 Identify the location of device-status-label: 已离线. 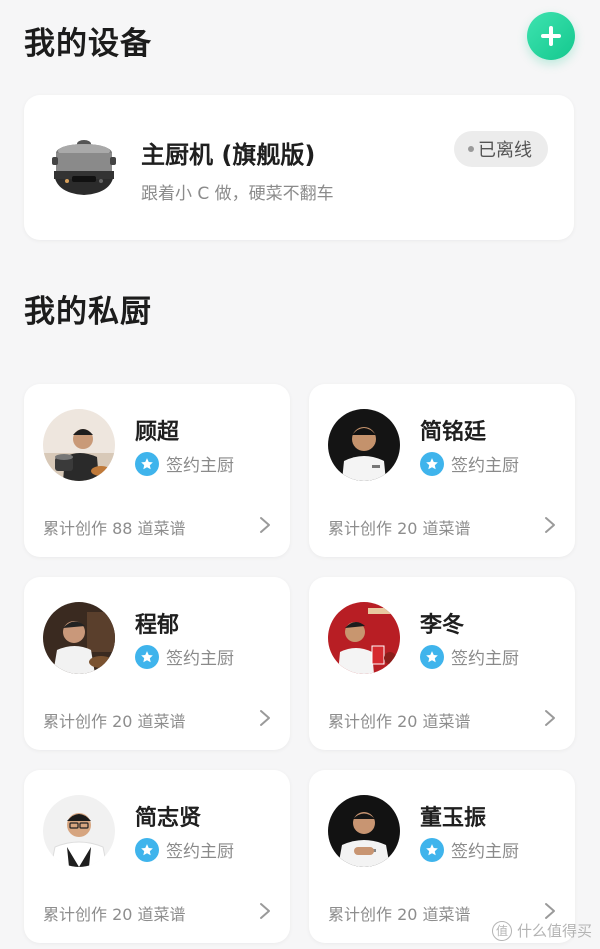
(505, 150).